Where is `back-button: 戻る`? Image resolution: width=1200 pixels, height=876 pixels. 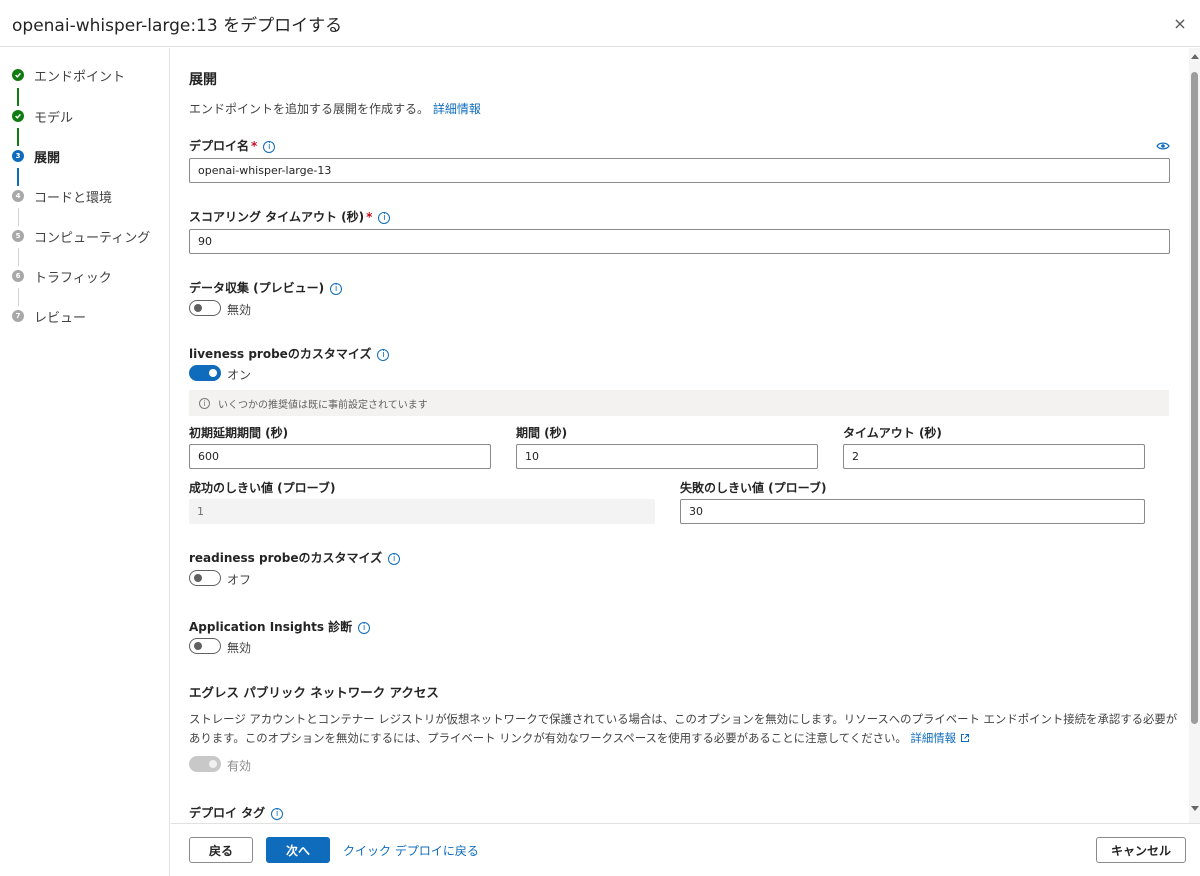
back-button: 戻る is located at coordinates (221, 850).